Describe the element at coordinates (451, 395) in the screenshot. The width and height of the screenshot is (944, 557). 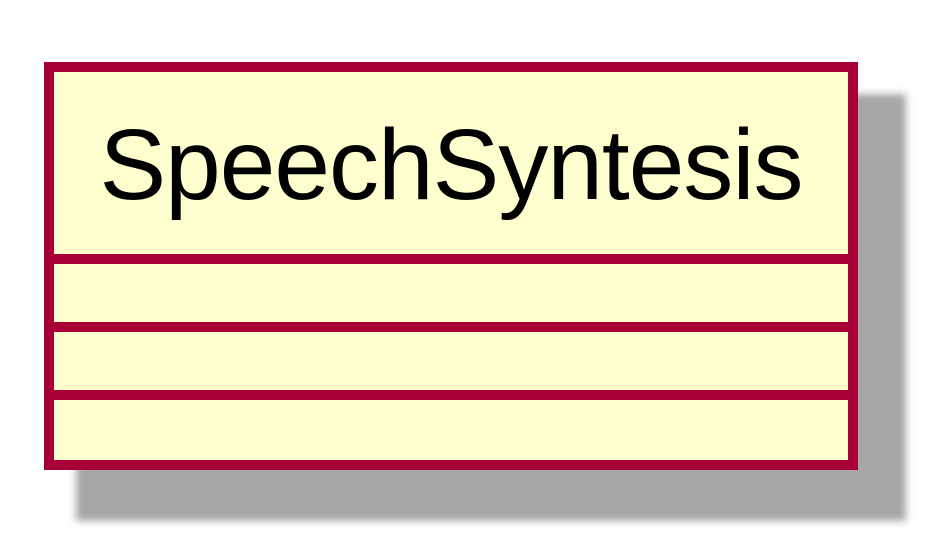
I see `methods-divider` at that location.